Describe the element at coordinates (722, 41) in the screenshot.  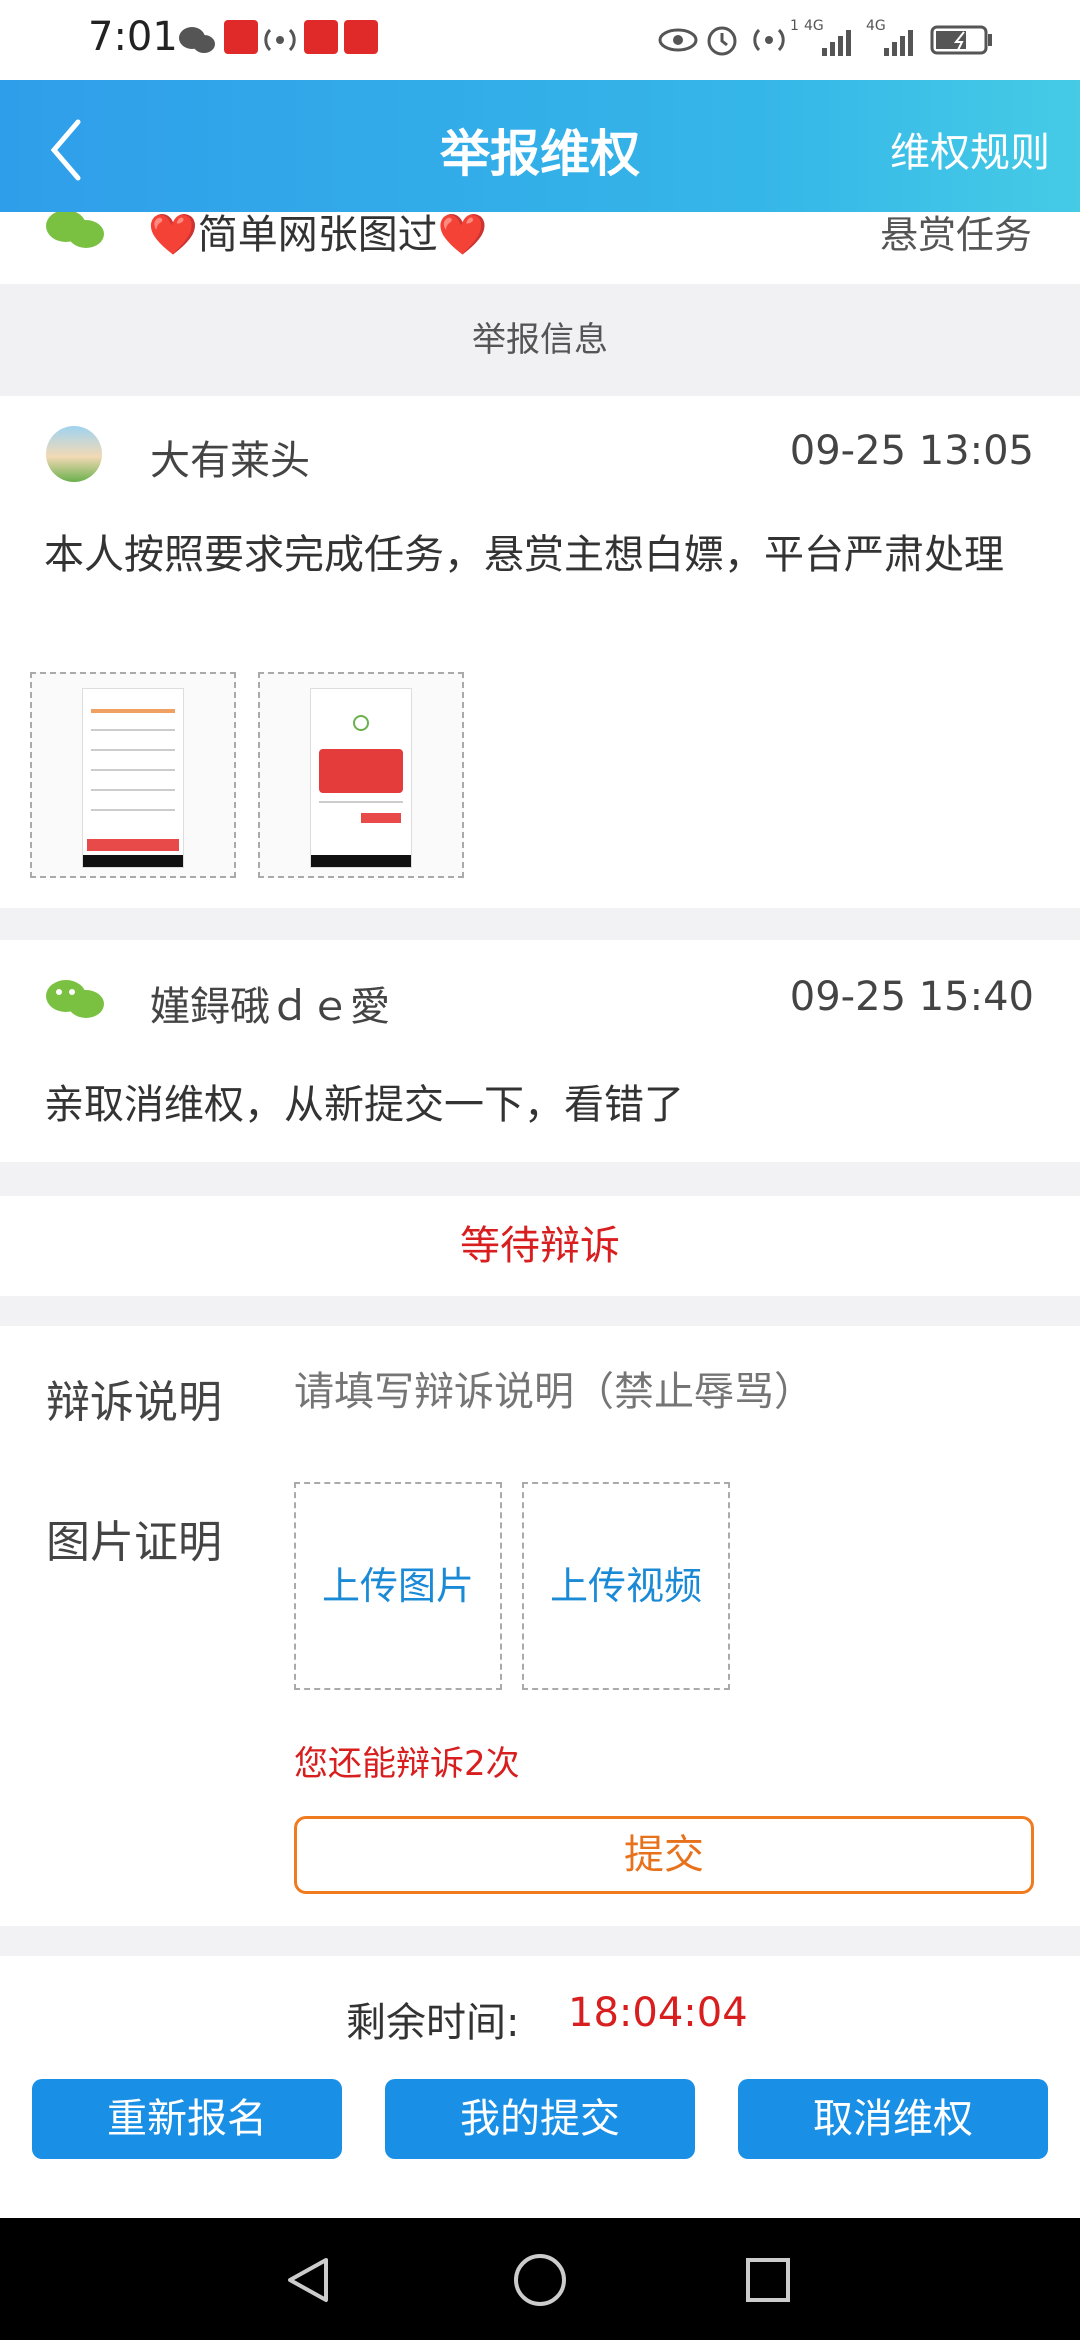
I see `alarm-icon` at that location.